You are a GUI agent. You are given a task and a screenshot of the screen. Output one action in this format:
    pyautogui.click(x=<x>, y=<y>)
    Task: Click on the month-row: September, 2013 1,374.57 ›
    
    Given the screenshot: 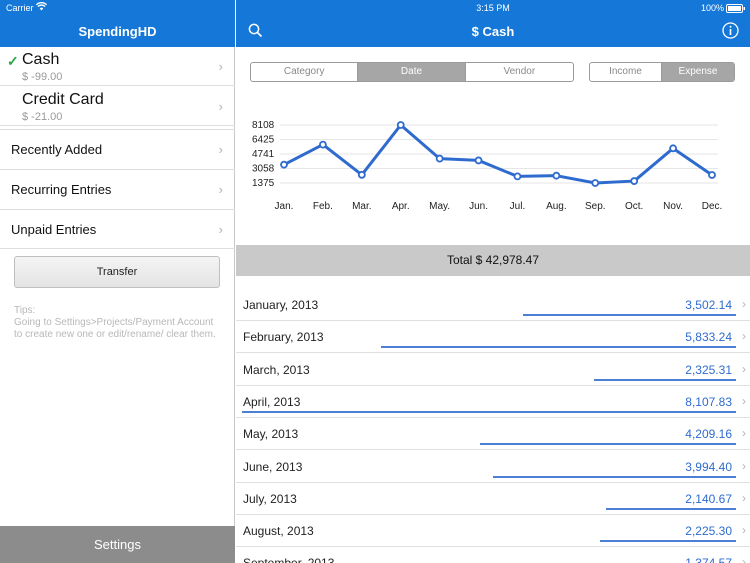 What is the action you would take?
    pyautogui.click(x=493, y=555)
    